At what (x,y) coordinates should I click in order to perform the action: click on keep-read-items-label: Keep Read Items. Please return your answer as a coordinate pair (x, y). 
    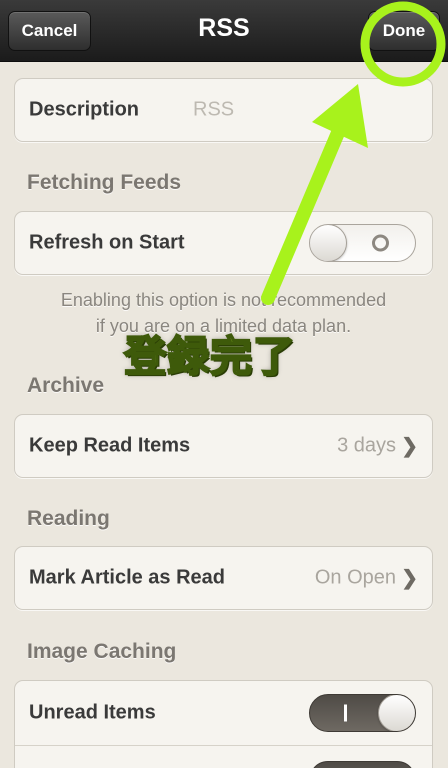
    Looking at the image, I should click on (110, 445).